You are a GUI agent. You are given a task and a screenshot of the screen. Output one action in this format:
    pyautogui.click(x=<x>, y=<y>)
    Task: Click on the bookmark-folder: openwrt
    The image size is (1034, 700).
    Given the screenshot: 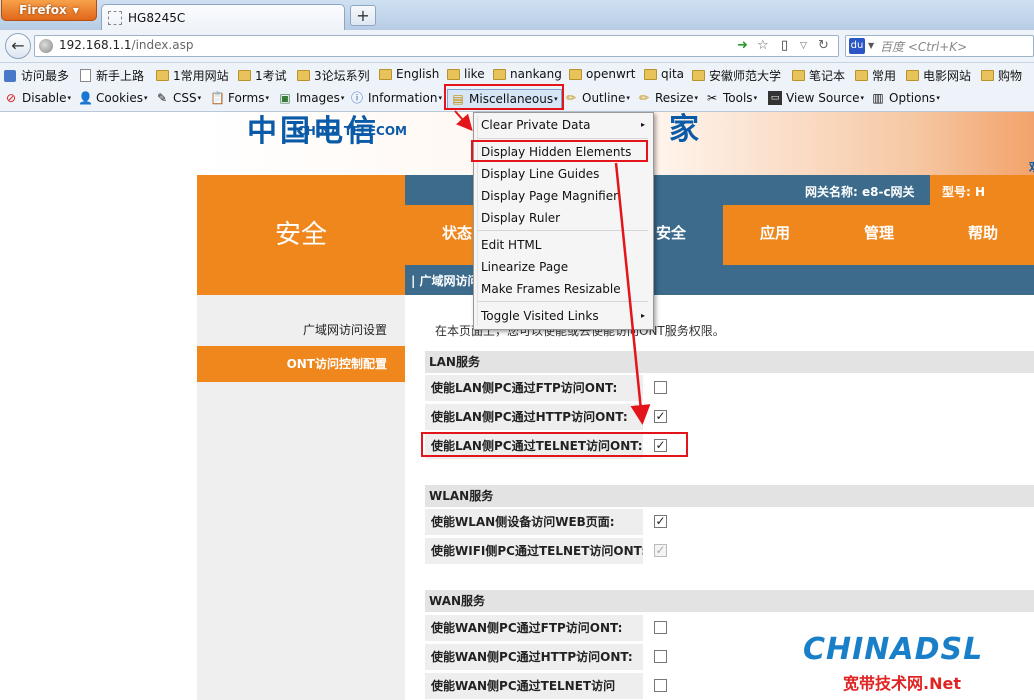 What is the action you would take?
    pyautogui.click(x=602, y=74)
    